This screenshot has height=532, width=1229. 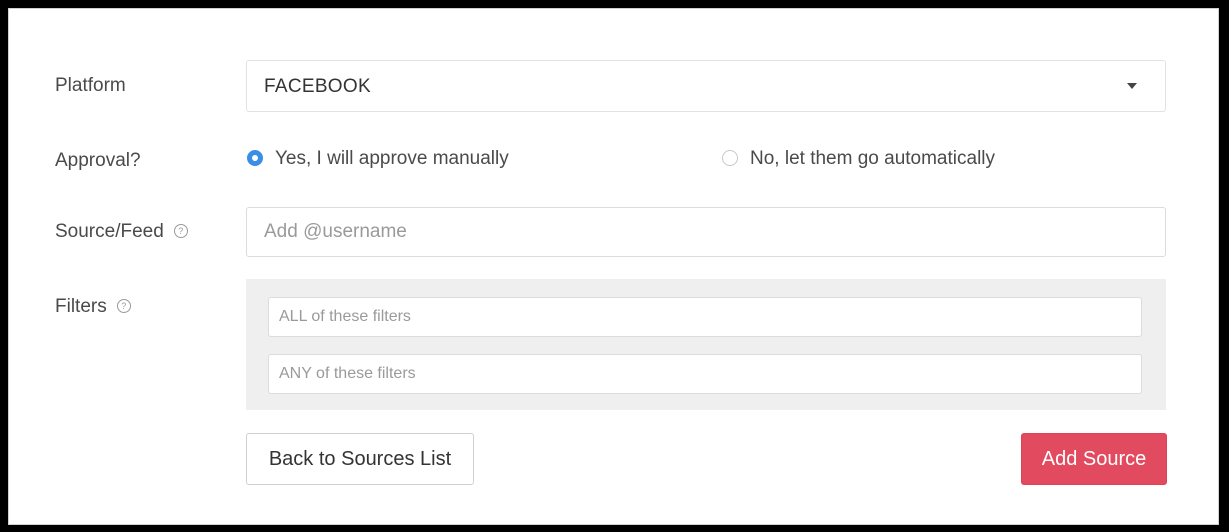 I want to click on platform-select: FACEBOOK, so click(x=706, y=86).